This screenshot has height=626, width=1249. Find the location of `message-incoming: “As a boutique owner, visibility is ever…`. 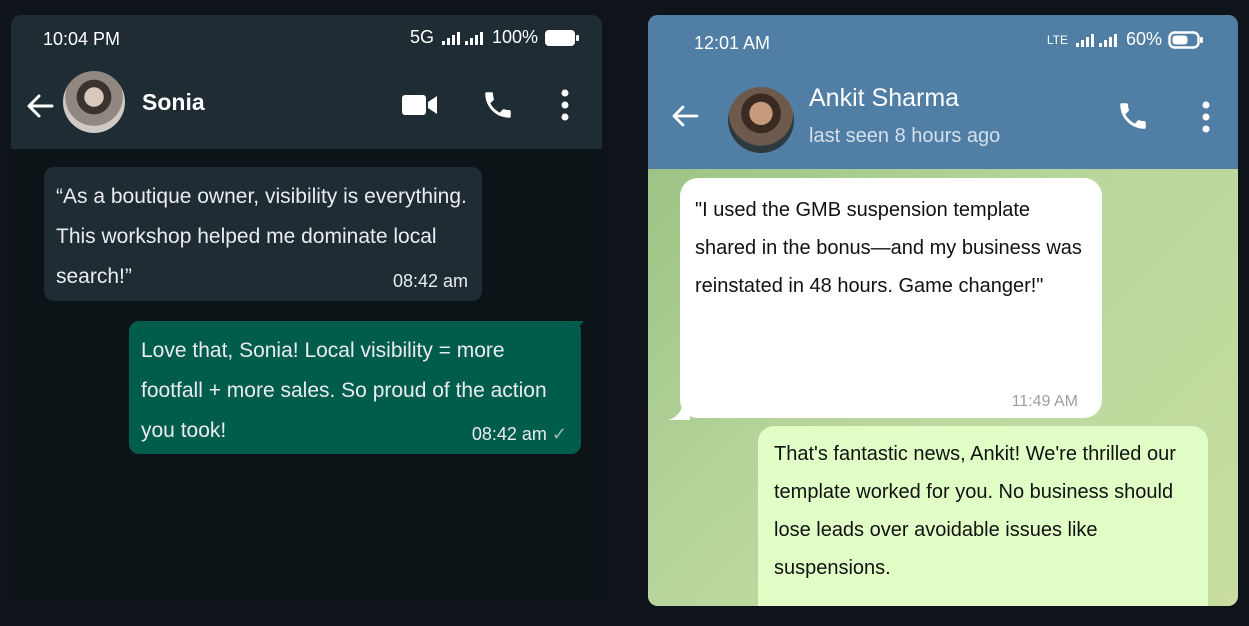

message-incoming: “As a boutique owner, visibility is ever… is located at coordinates (263, 234).